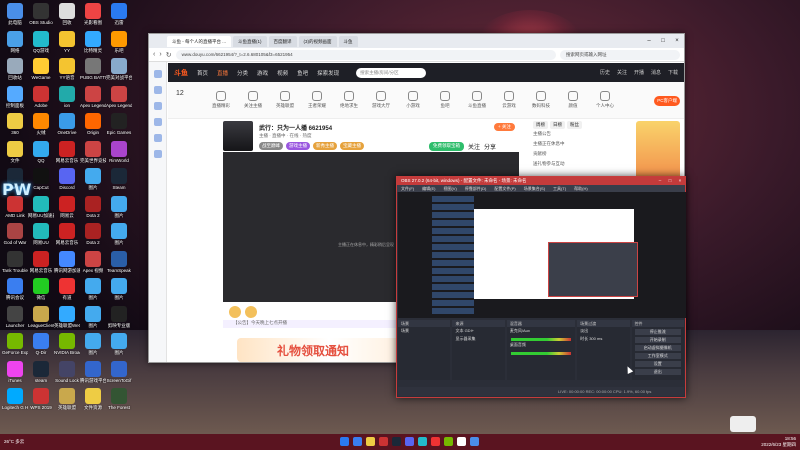  I want to click on desktop-icon: 剪映专业版, so click(119, 319).